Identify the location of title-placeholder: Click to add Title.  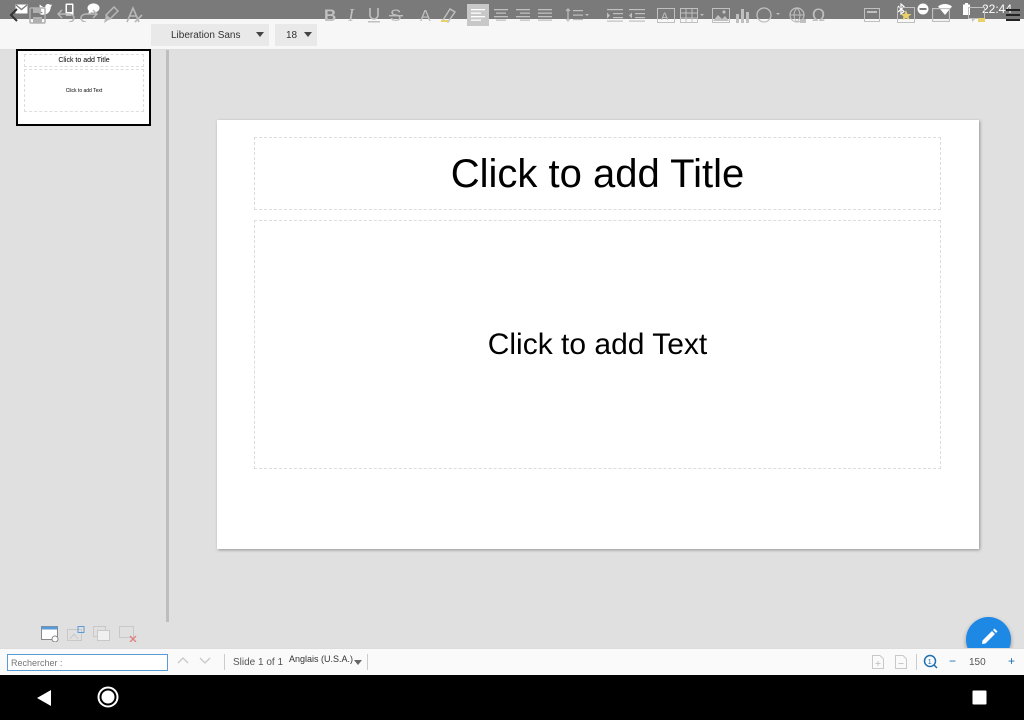
(597, 173).